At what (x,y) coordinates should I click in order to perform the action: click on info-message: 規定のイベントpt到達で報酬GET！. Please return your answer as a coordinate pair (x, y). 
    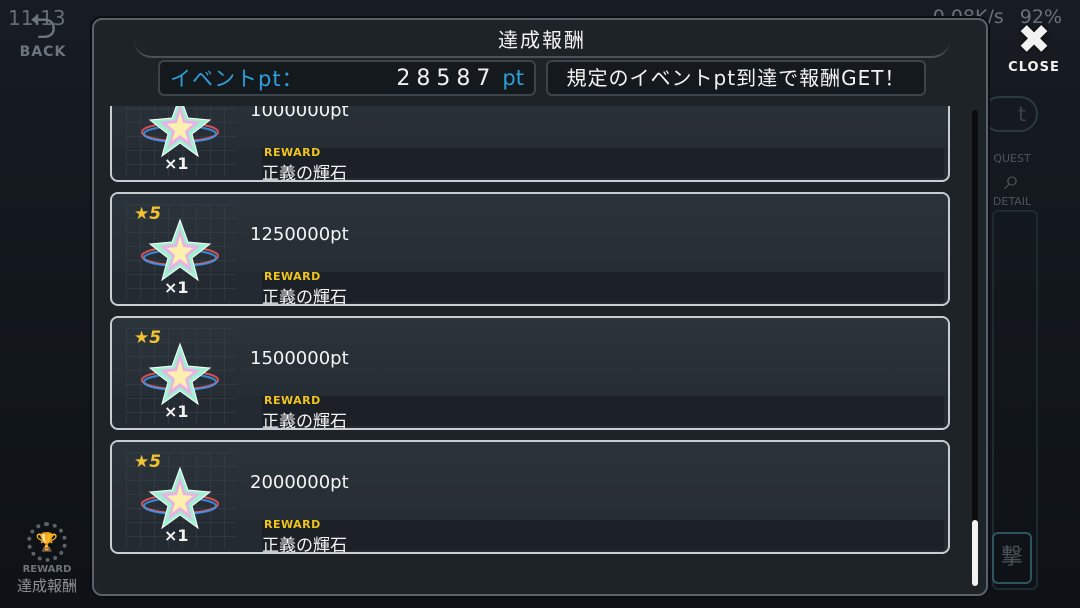
    Looking at the image, I should click on (736, 78).